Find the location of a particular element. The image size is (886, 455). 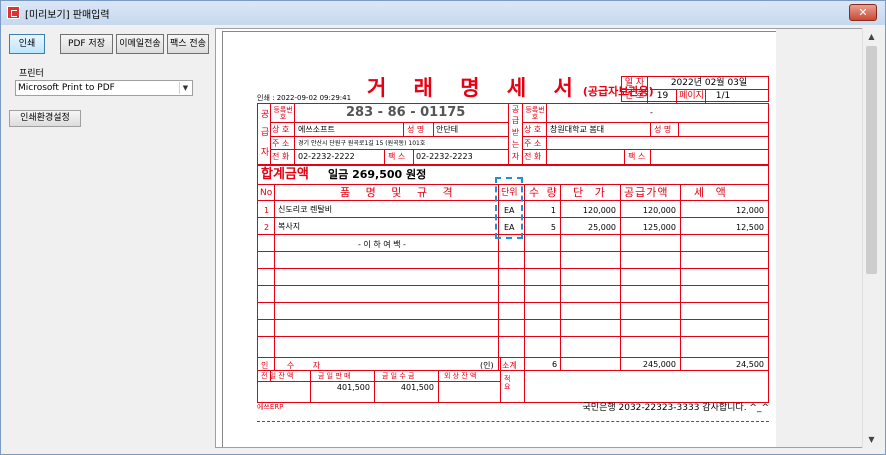

scroll-down-icon: ▼ is located at coordinates (871, 439).